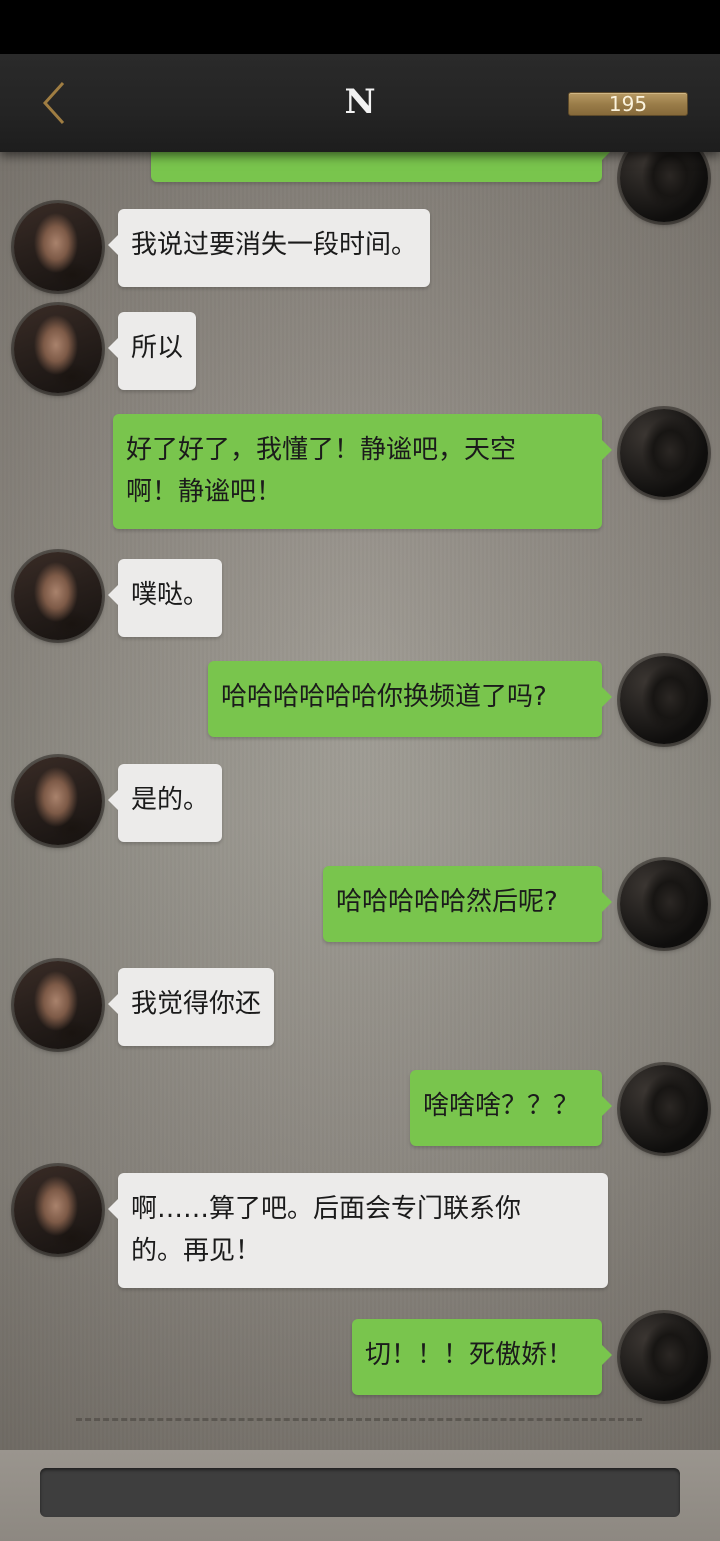 Image resolution: width=720 pixels, height=1541 pixels. I want to click on message-text: 我觉得你还, so click(196, 1004).